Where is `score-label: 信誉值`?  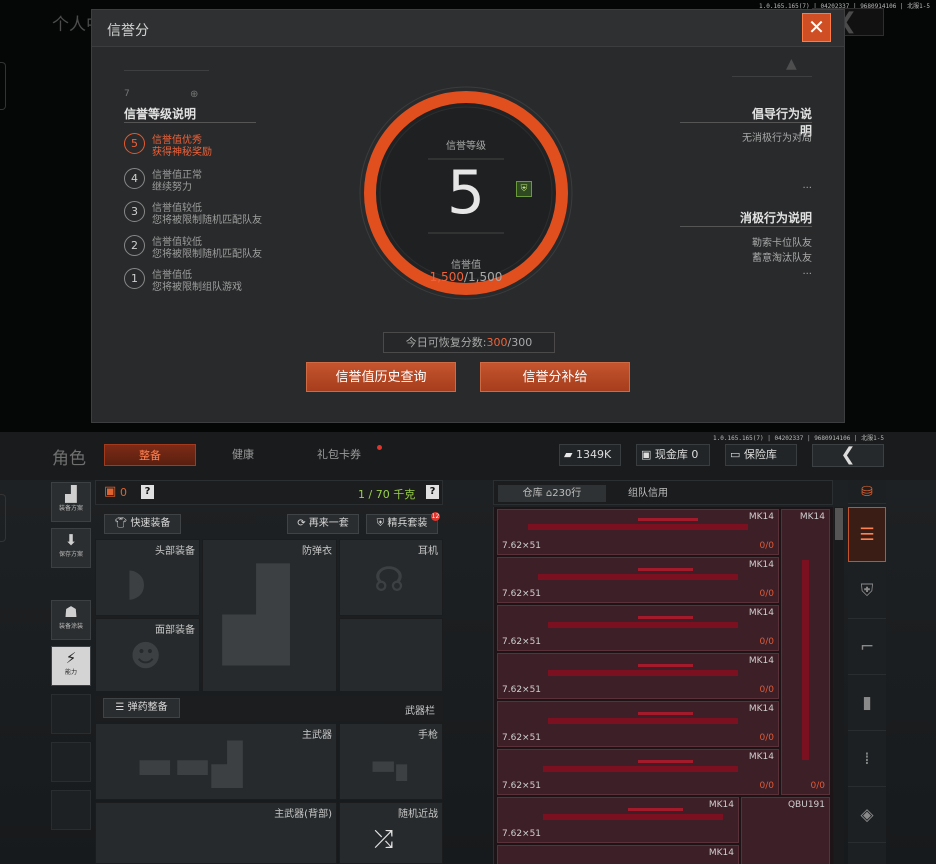 score-label: 信誉值 is located at coordinates (466, 265).